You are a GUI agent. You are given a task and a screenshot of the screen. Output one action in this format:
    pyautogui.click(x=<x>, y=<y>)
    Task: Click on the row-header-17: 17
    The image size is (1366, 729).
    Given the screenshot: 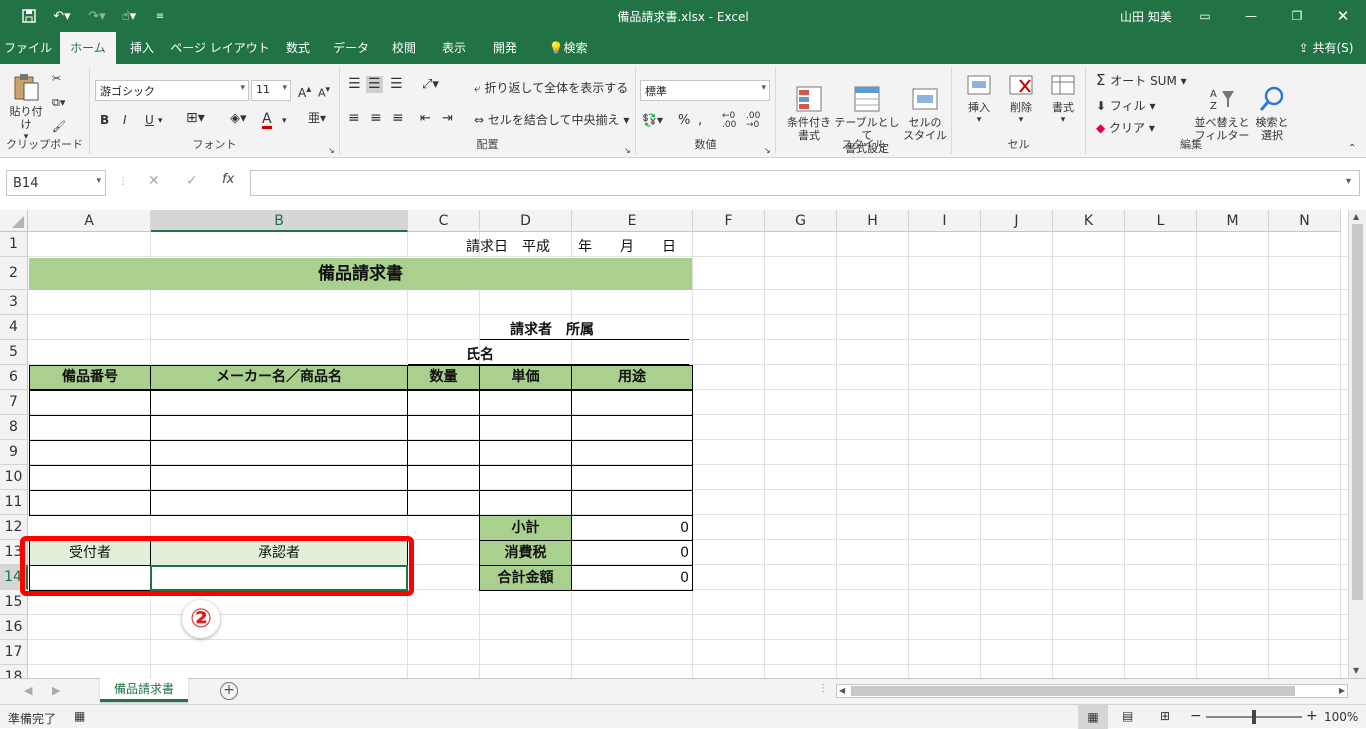 What is the action you would take?
    pyautogui.click(x=14, y=652)
    